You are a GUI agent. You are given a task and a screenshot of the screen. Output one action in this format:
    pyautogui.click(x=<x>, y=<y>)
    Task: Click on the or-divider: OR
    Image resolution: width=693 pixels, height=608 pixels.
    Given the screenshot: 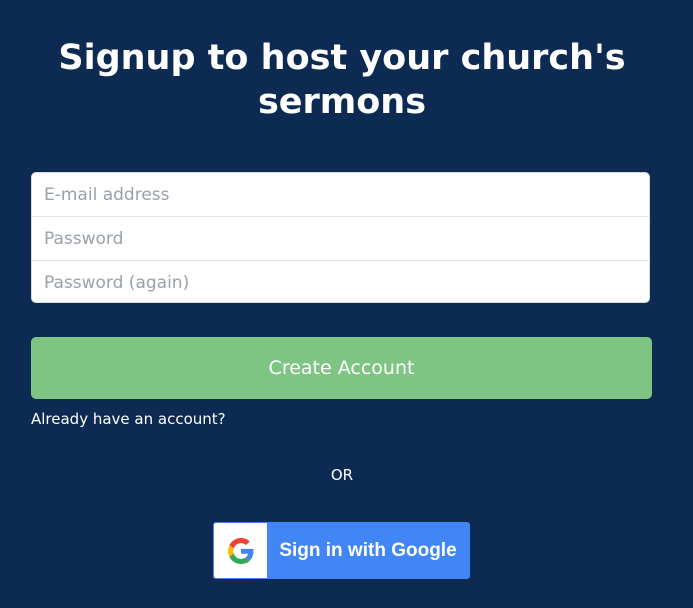 What is the action you would take?
    pyautogui.click(x=342, y=475)
    